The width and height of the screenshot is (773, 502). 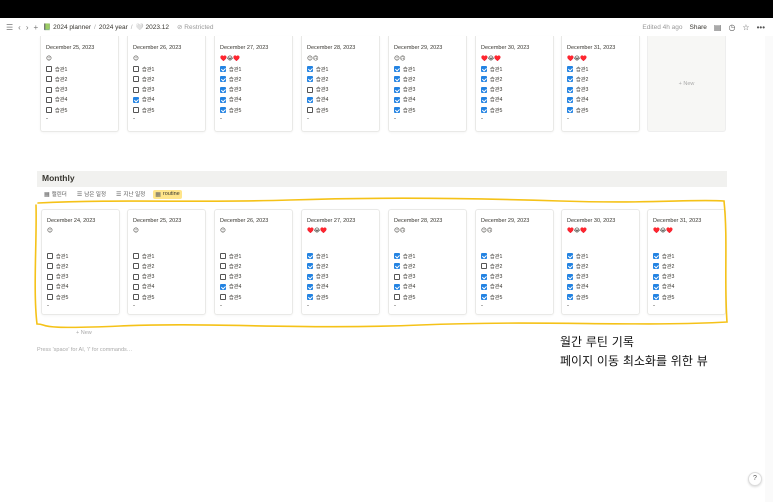 I want to click on annotation-note-line-2: 페이지 이동 최소화를 위한 뷰, so click(x=634, y=361).